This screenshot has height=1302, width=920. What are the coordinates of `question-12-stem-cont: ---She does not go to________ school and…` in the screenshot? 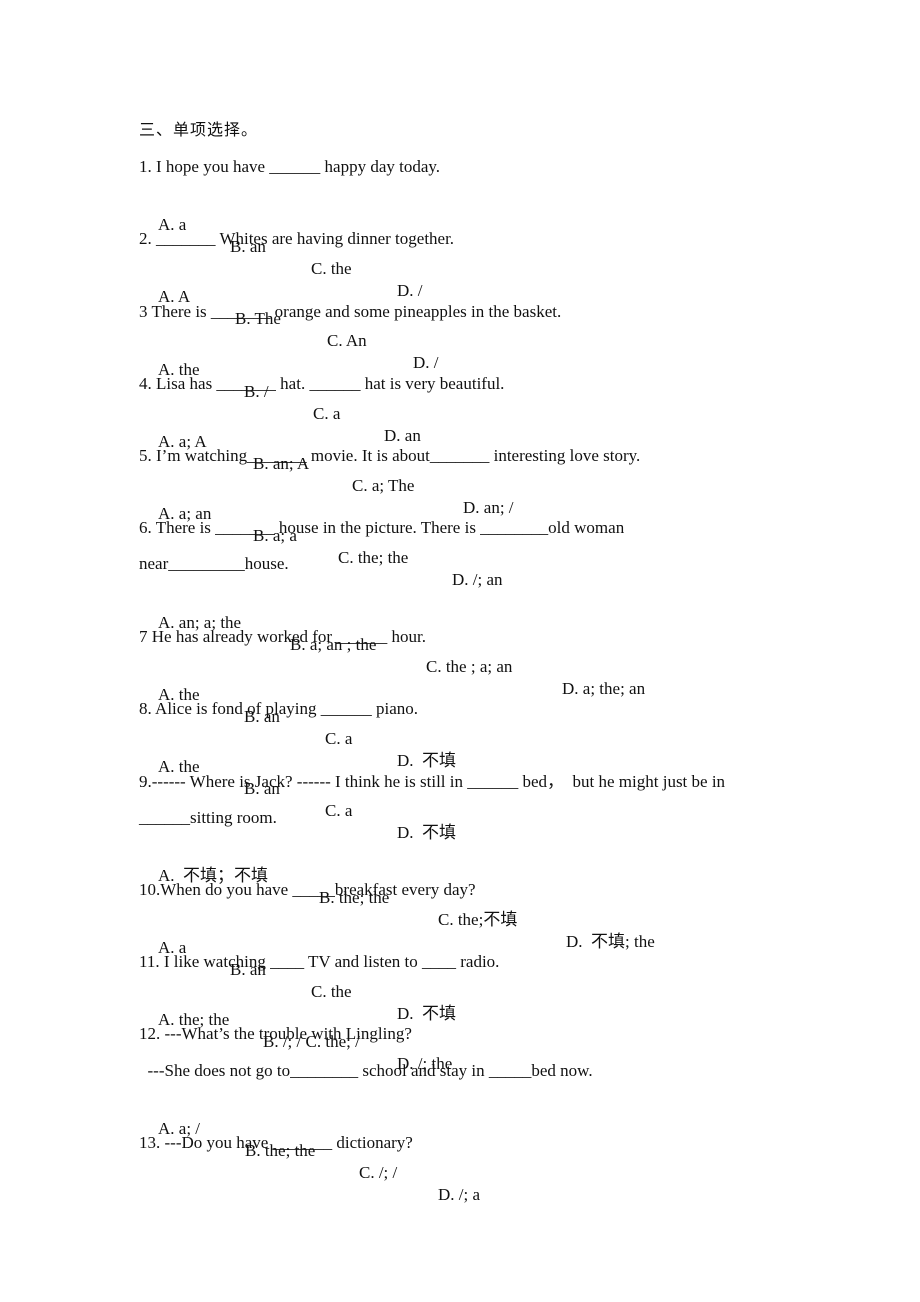 It's located at (366, 1070).